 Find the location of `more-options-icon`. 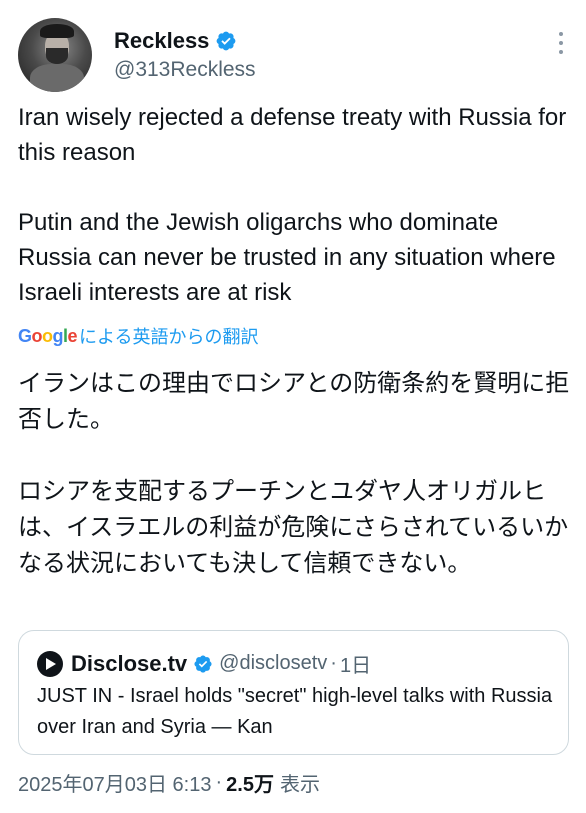

more-options-icon is located at coordinates (561, 43).